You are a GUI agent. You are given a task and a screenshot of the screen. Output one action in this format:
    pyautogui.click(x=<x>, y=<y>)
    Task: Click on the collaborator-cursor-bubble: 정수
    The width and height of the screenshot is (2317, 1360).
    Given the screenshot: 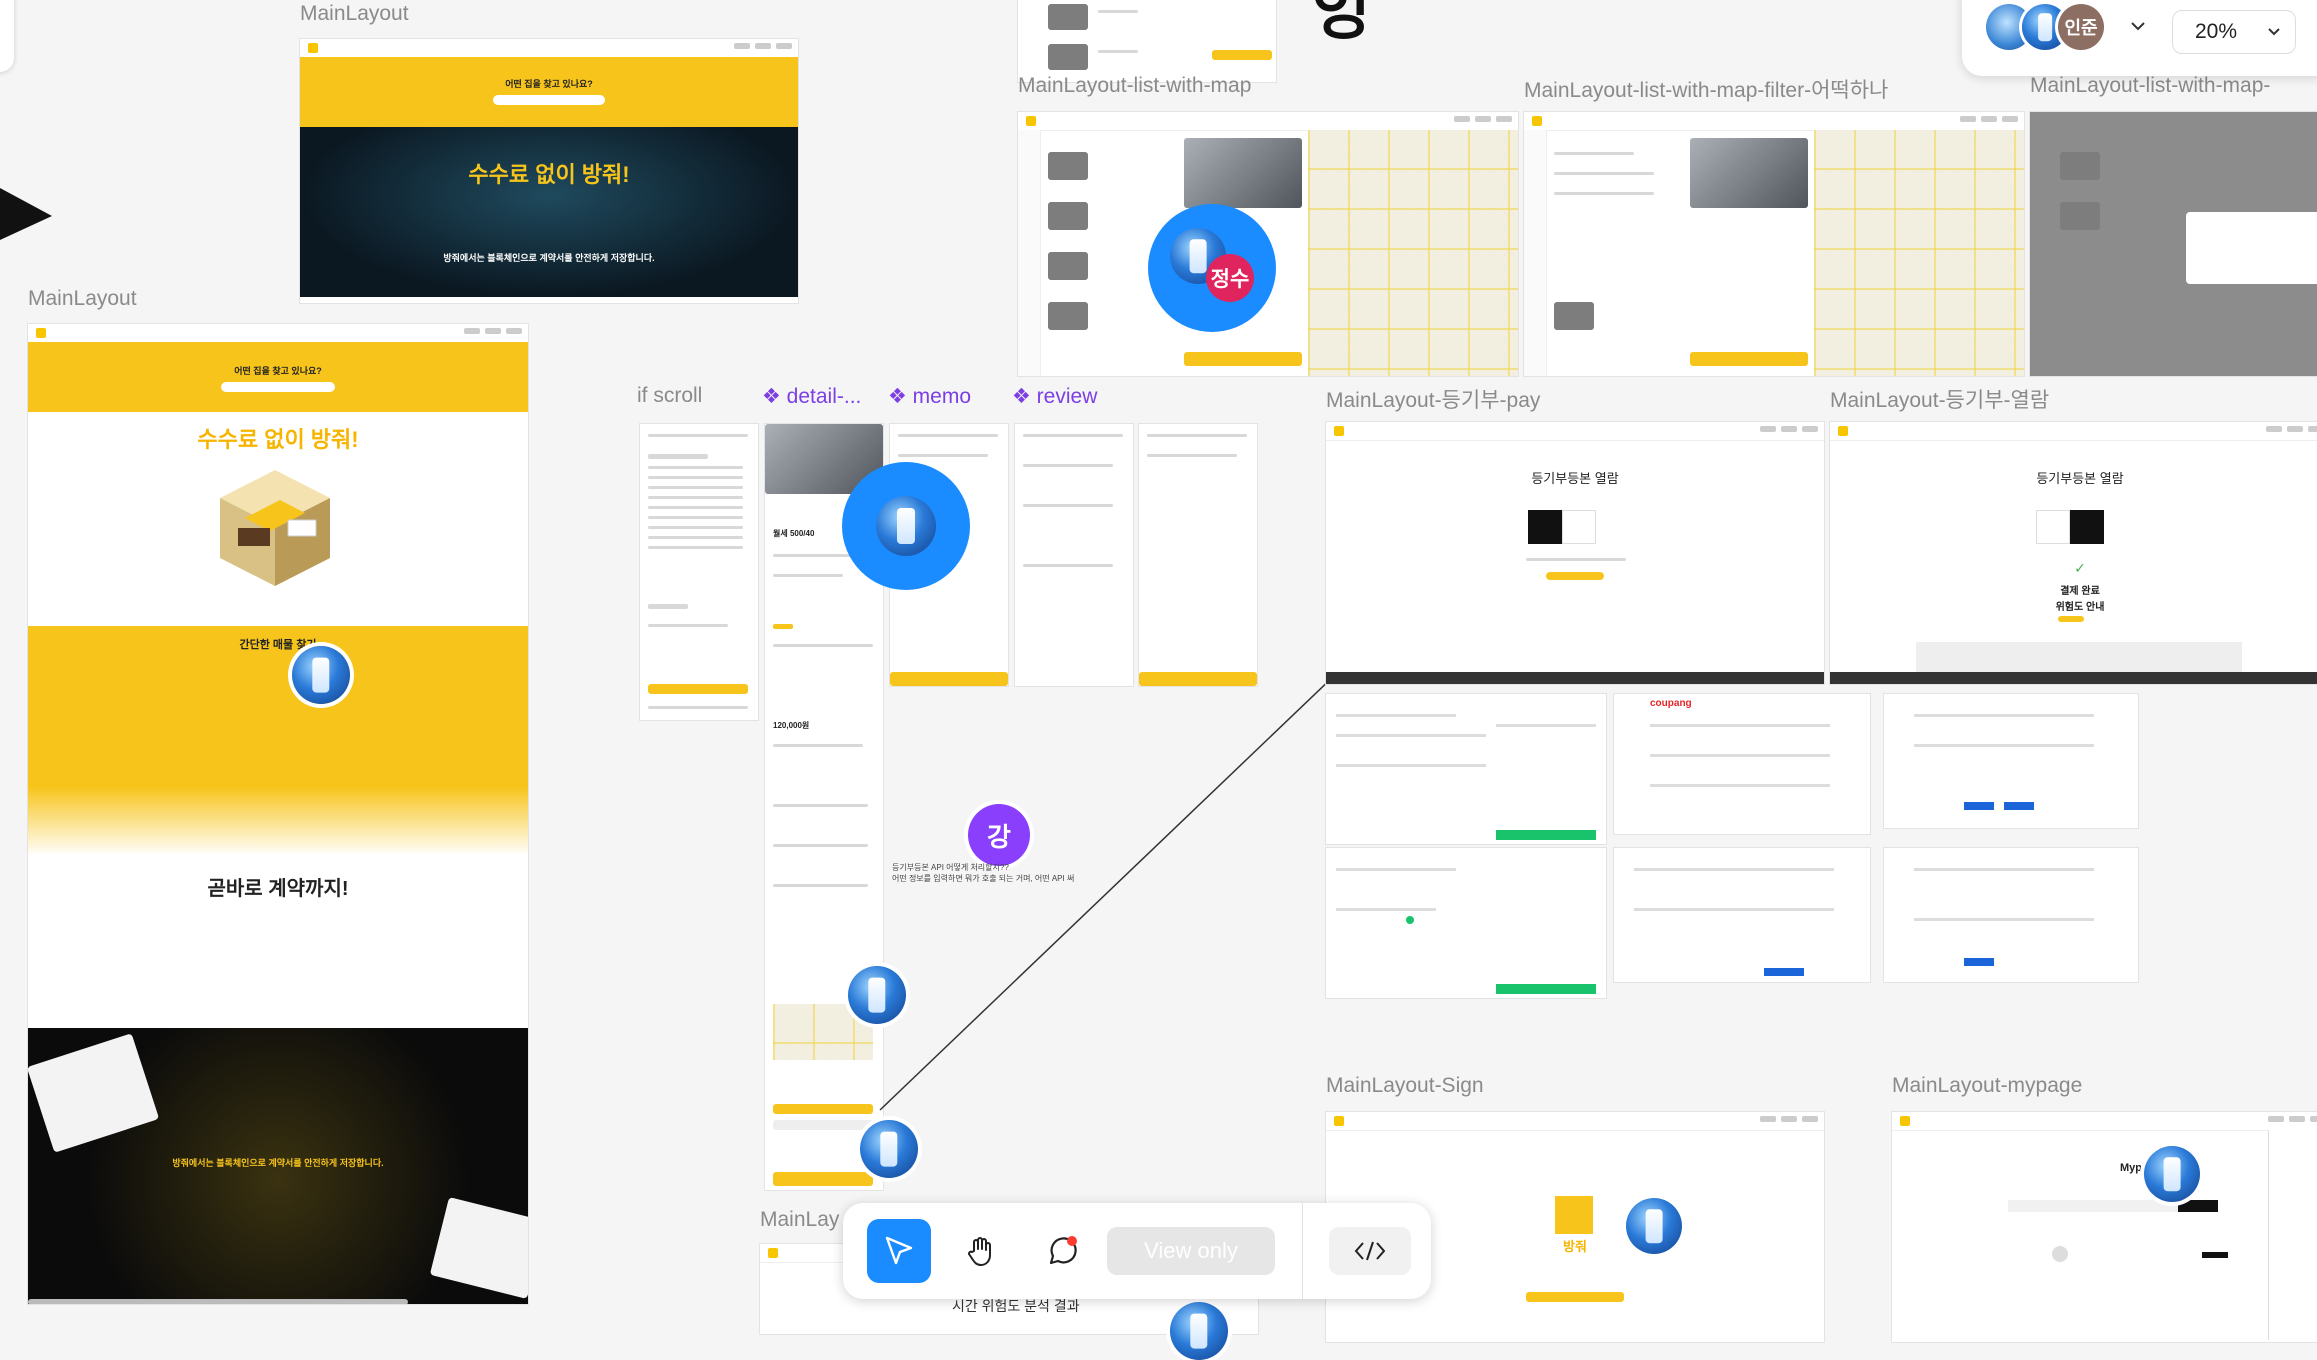 What is the action you would take?
    pyautogui.click(x=1212, y=268)
    